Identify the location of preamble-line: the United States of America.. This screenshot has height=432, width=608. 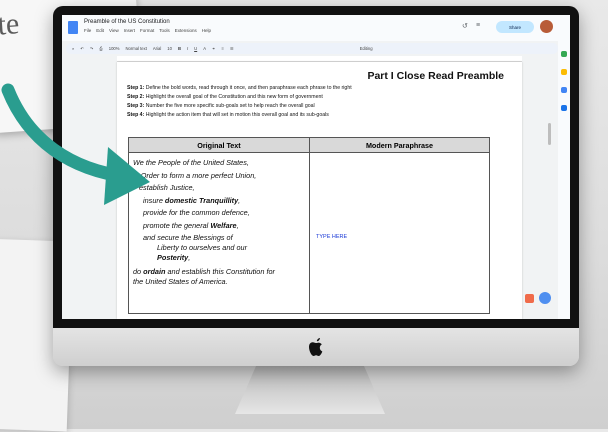
(180, 281).